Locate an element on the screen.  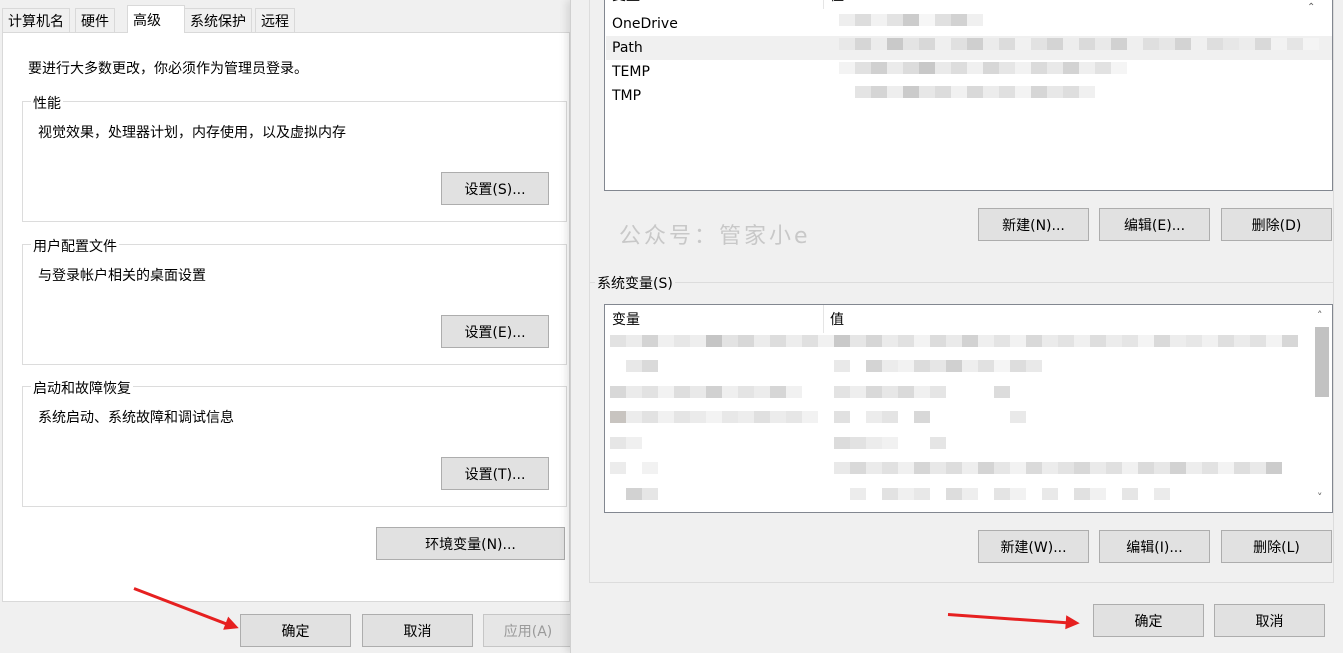
tab-computer-name: 计算机名 is located at coordinates (36, 20).